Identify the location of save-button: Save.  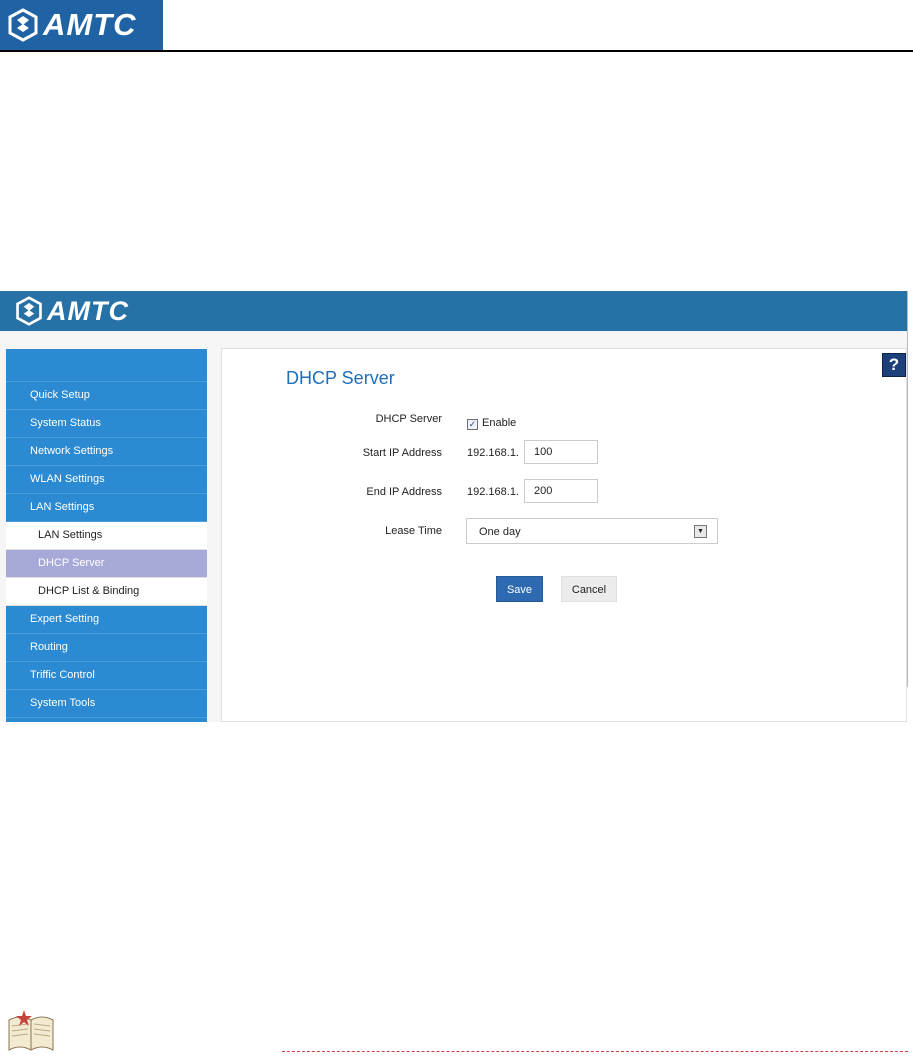
(519, 589).